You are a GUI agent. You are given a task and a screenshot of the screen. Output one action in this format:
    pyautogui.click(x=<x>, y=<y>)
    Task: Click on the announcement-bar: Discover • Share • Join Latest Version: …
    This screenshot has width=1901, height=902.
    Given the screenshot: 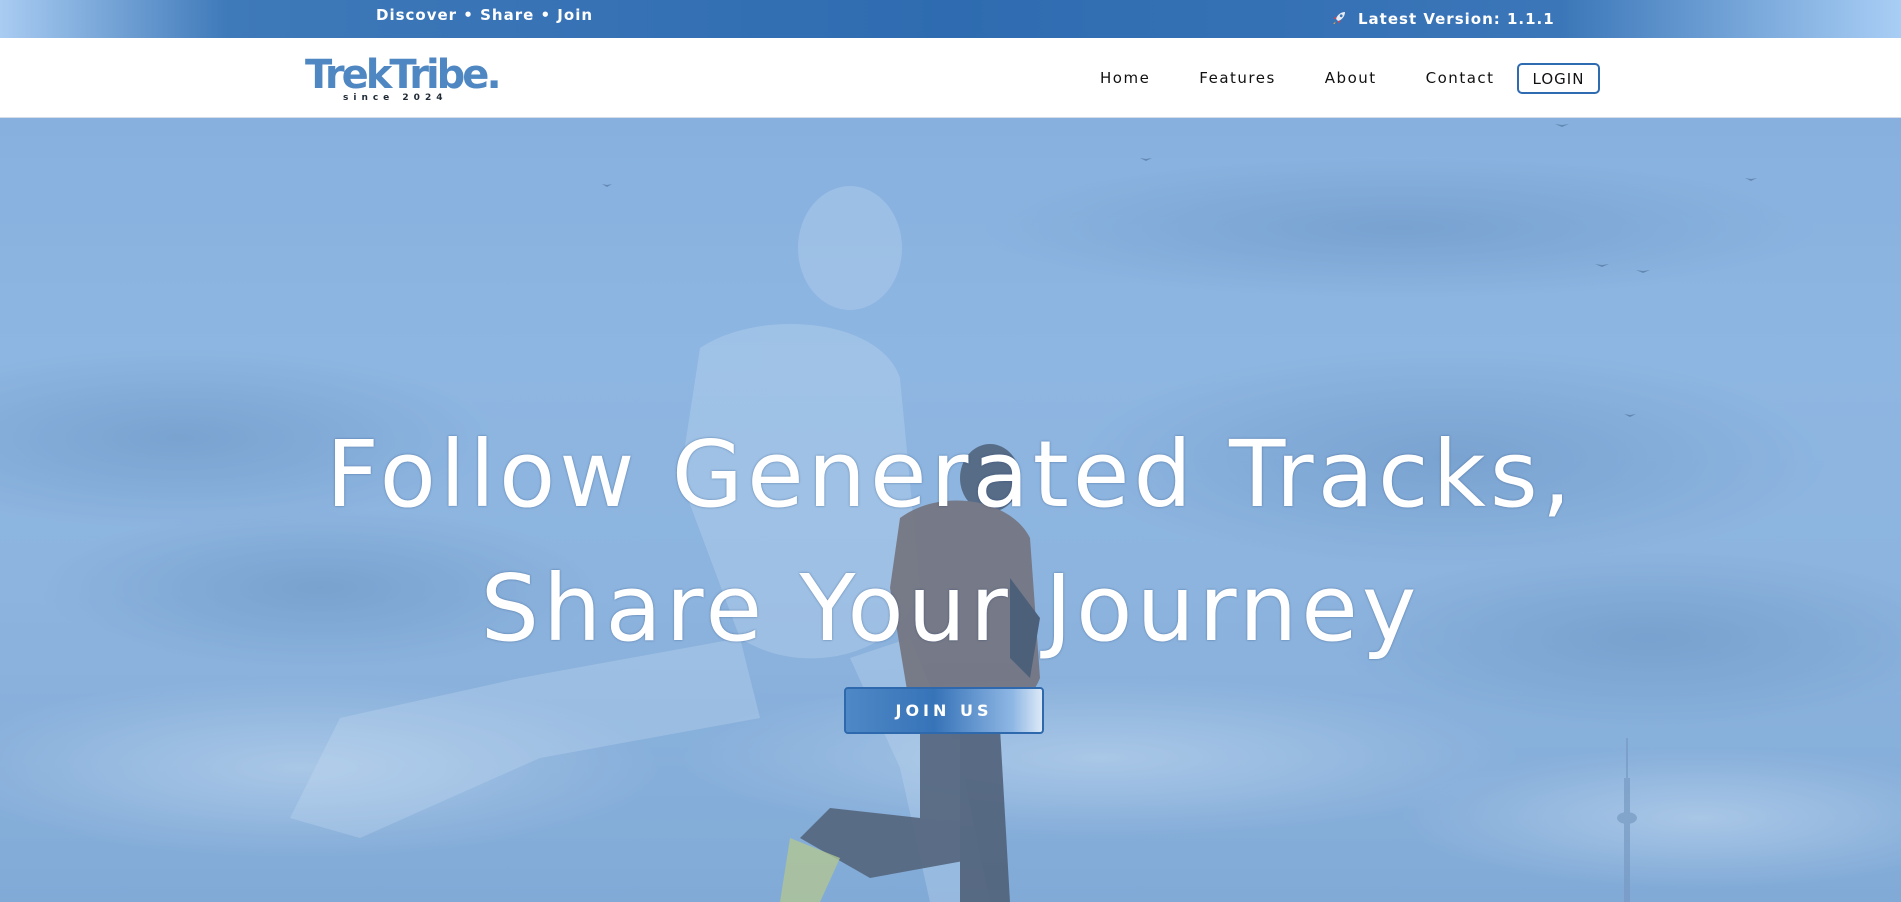 What is the action you would take?
    pyautogui.click(x=950, y=19)
    